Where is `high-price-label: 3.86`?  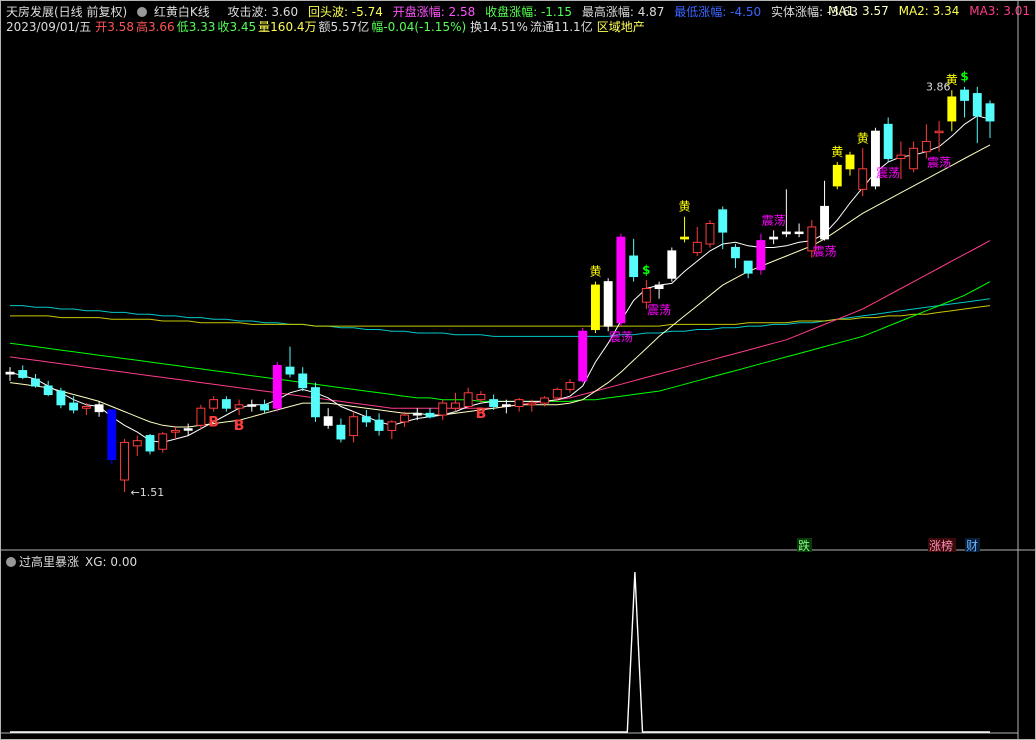
high-price-label: 3.86 is located at coordinates (938, 87).